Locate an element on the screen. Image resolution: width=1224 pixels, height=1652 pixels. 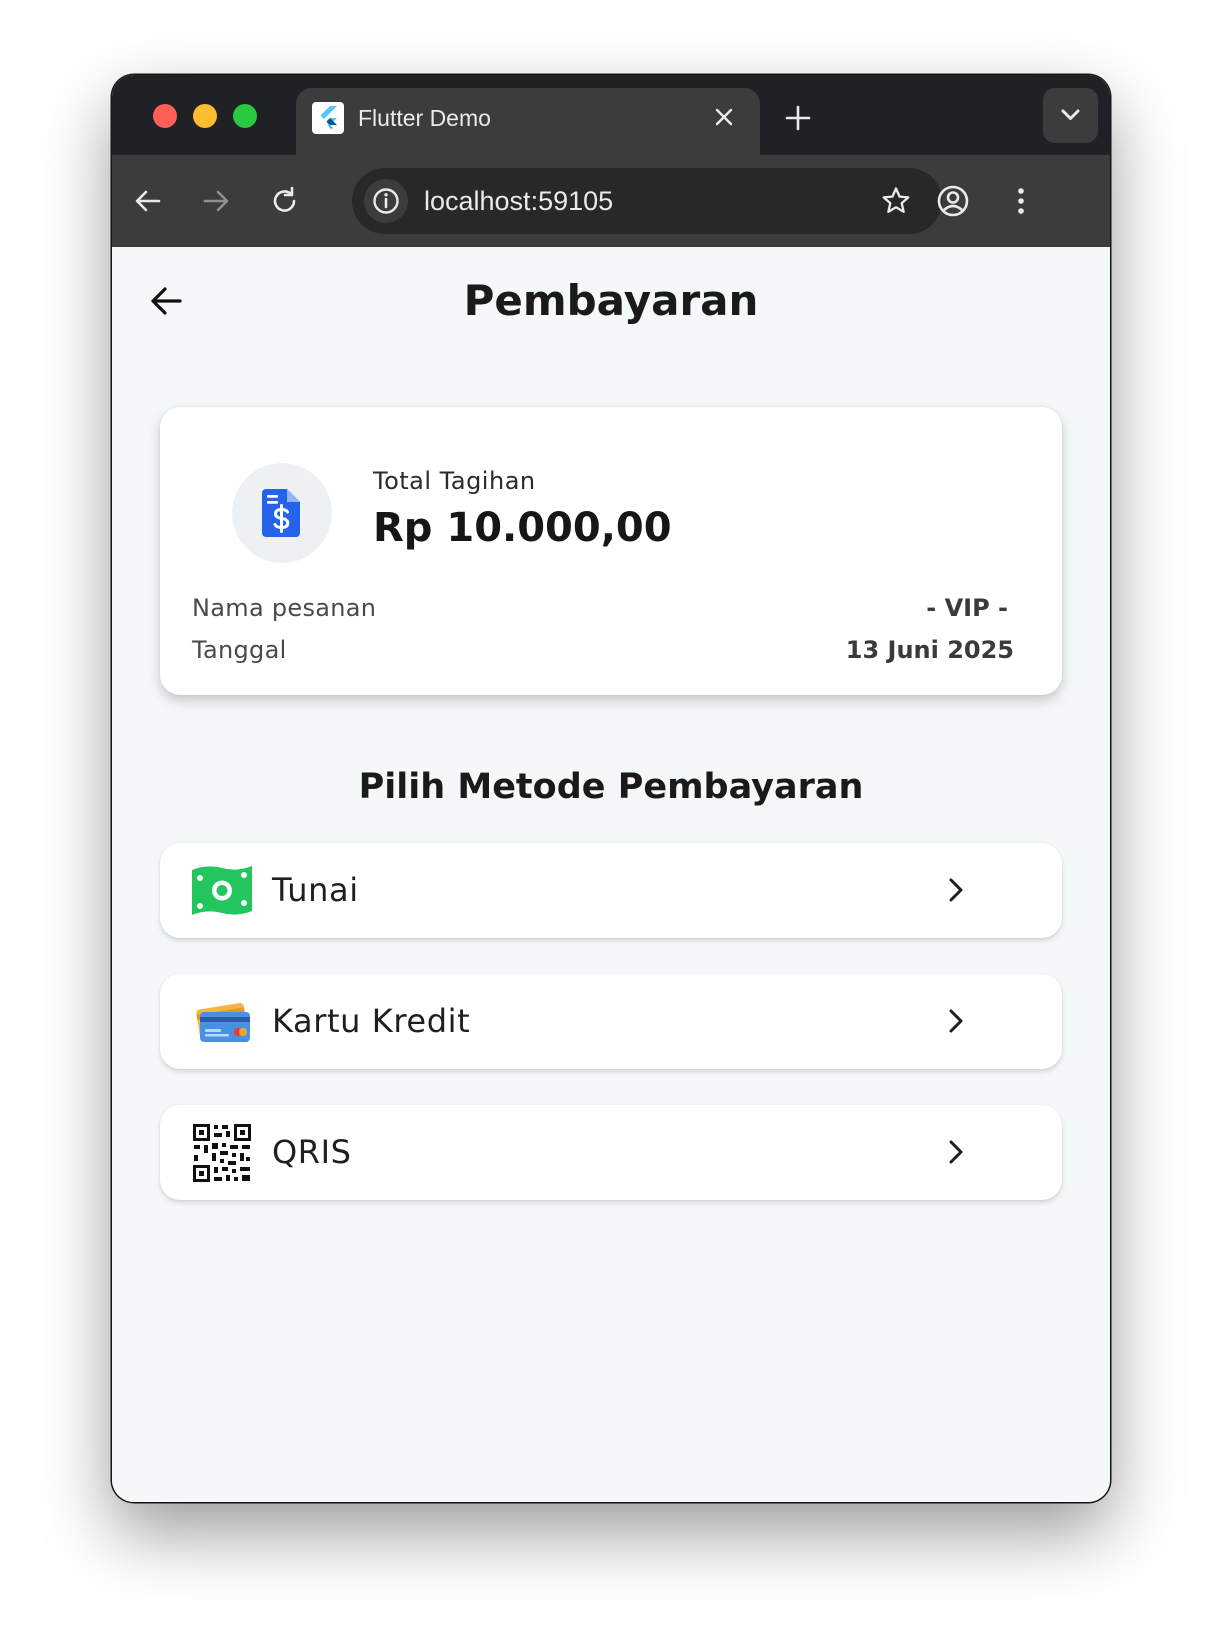
total-bill-label: Total Tagihan is located at coordinates (454, 481).